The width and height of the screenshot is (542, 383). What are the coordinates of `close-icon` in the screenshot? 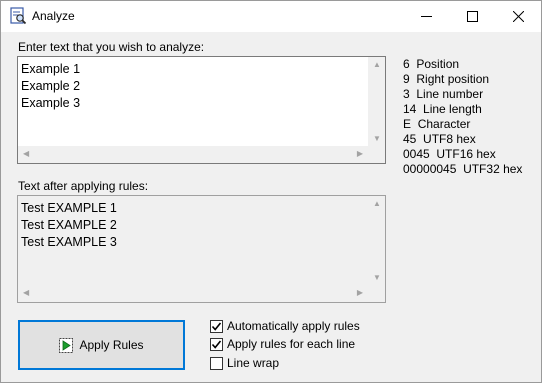 It's located at (518, 16).